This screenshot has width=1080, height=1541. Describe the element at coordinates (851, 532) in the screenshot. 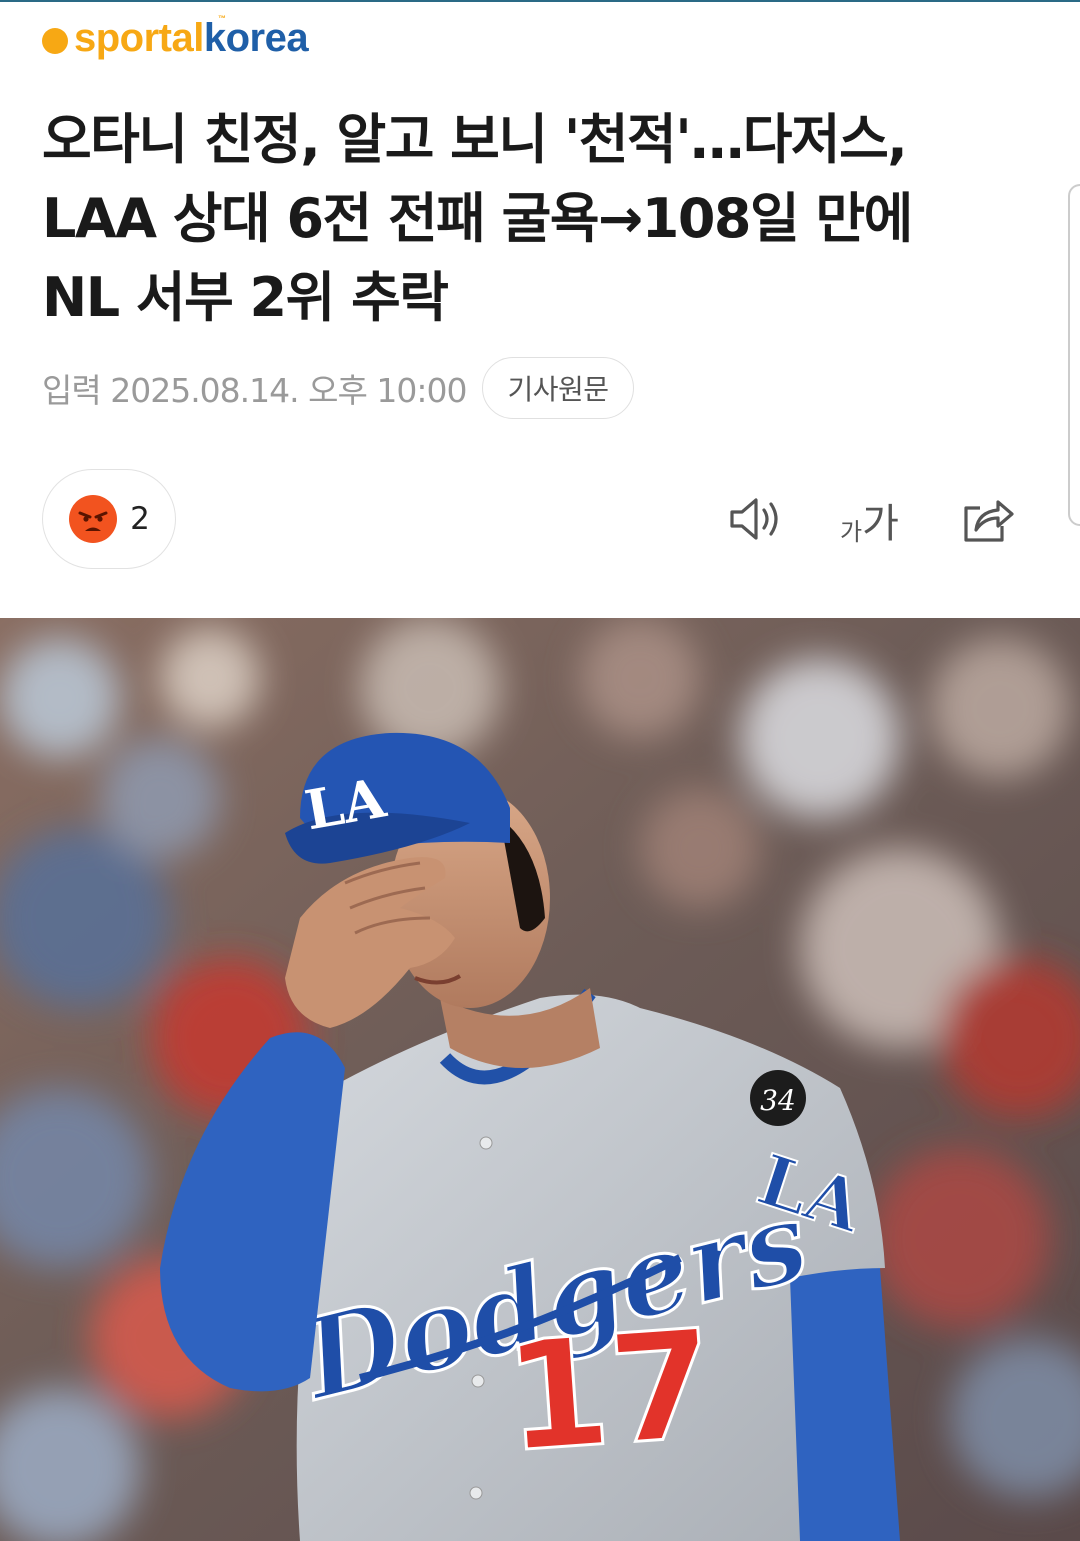

I see `font-size-small-glyph: 가` at that location.